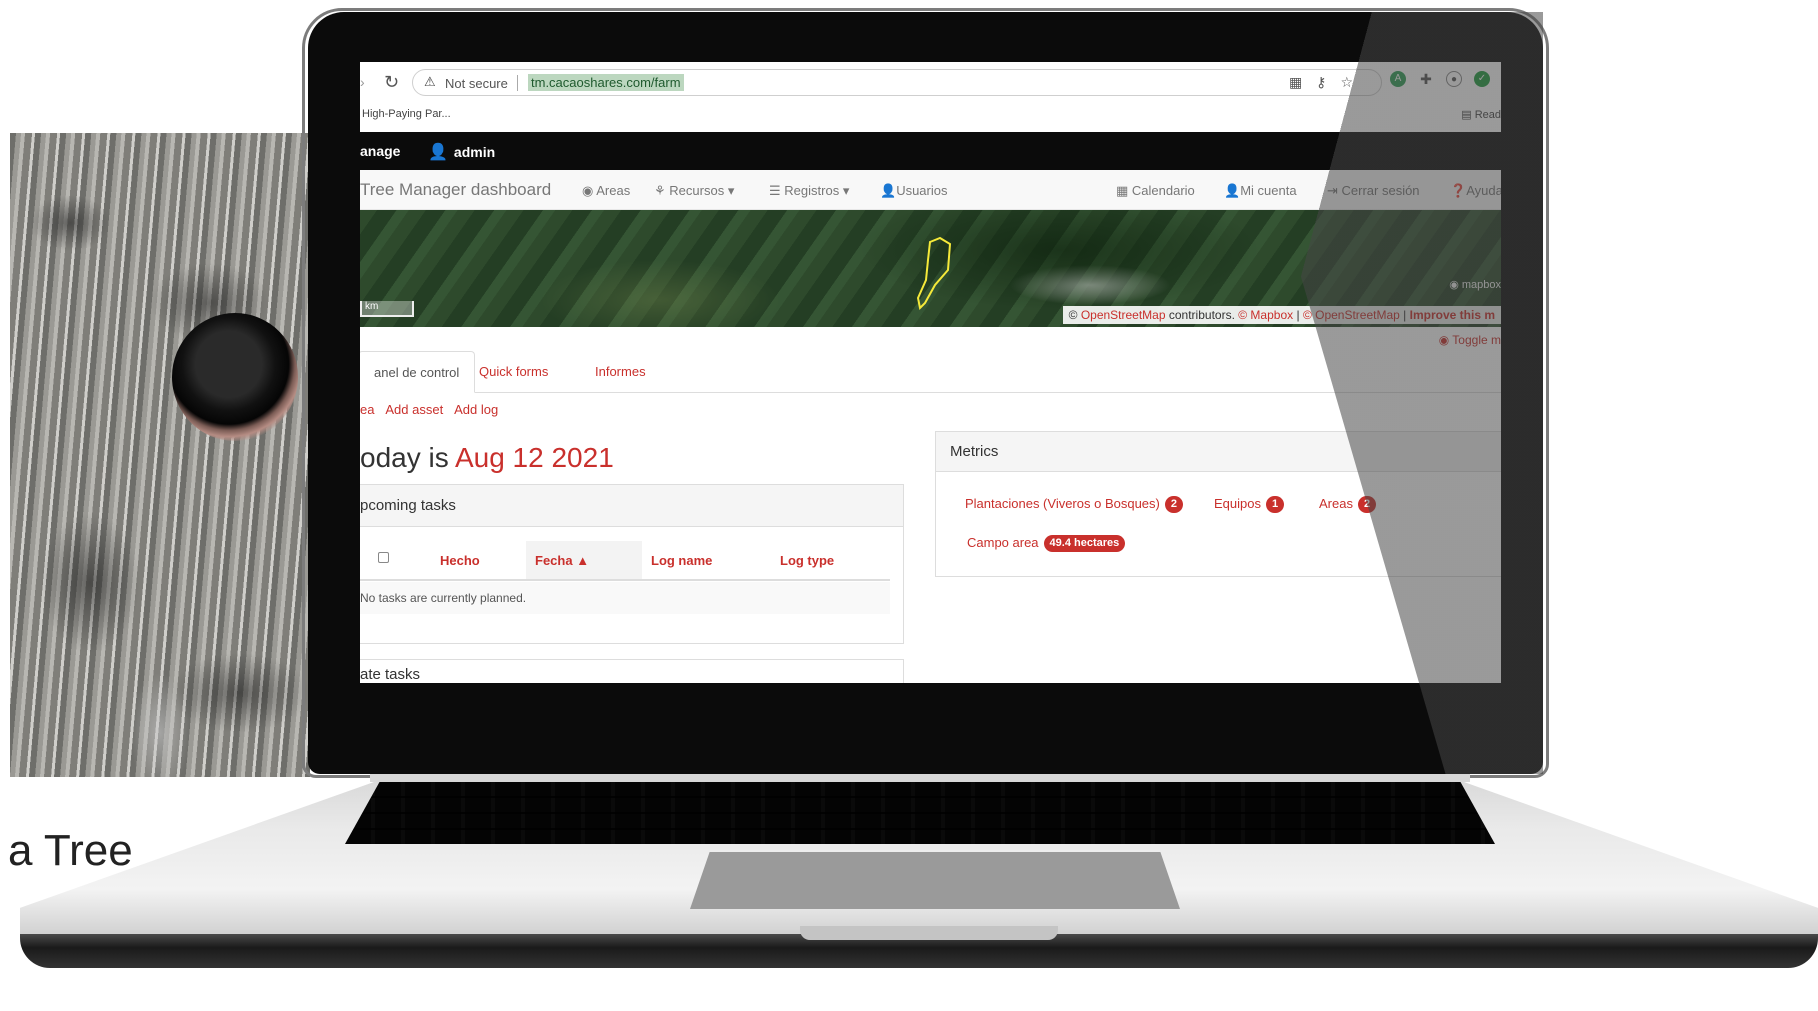 This screenshot has width=1818, height=1011. Describe the element at coordinates (1398, 79) in the screenshot. I see `adblock-extension-icon: A` at that location.